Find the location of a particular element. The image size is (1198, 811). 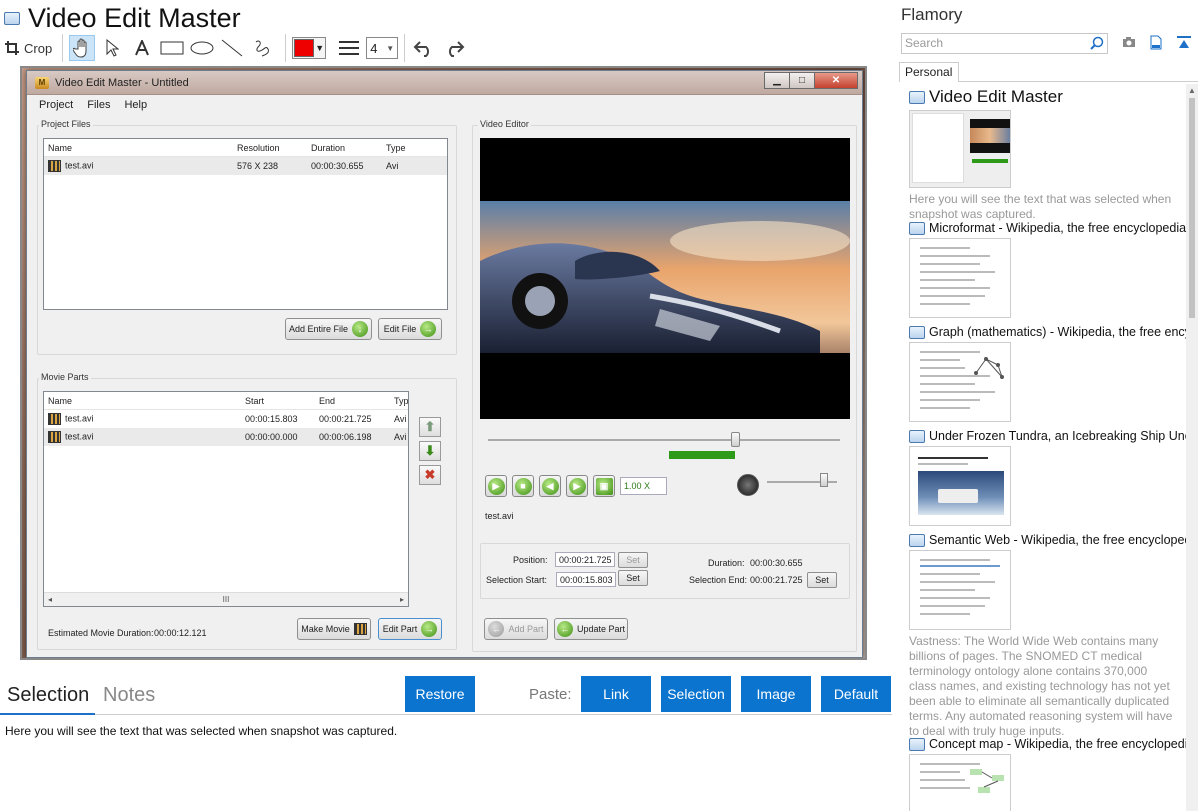

paste-default-button: Default is located at coordinates (856, 694).